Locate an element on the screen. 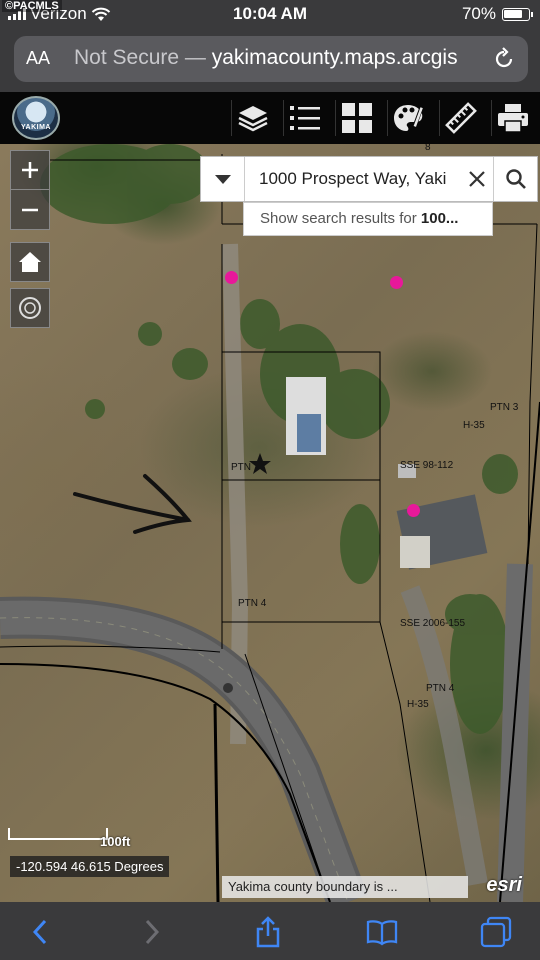 The width and height of the screenshot is (540, 960). not-secure-label: Not Secure — is located at coordinates (143, 57).